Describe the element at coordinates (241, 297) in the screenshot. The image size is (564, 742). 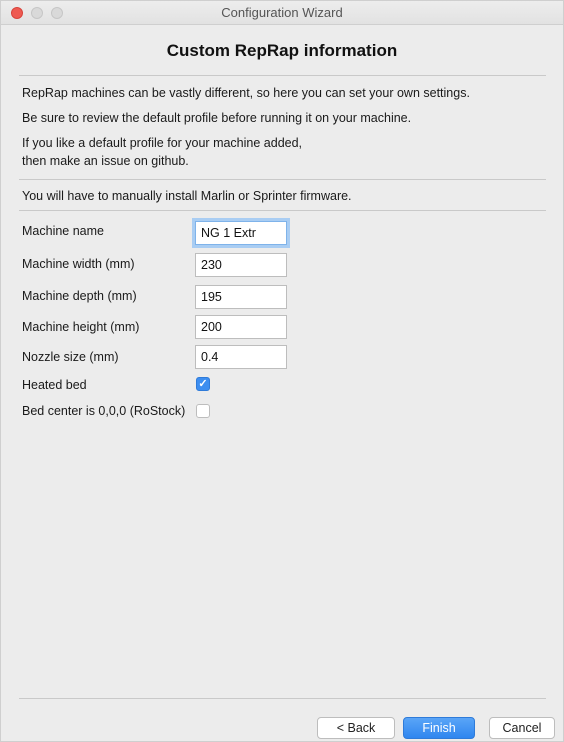
I see `machine-depth-input` at that location.